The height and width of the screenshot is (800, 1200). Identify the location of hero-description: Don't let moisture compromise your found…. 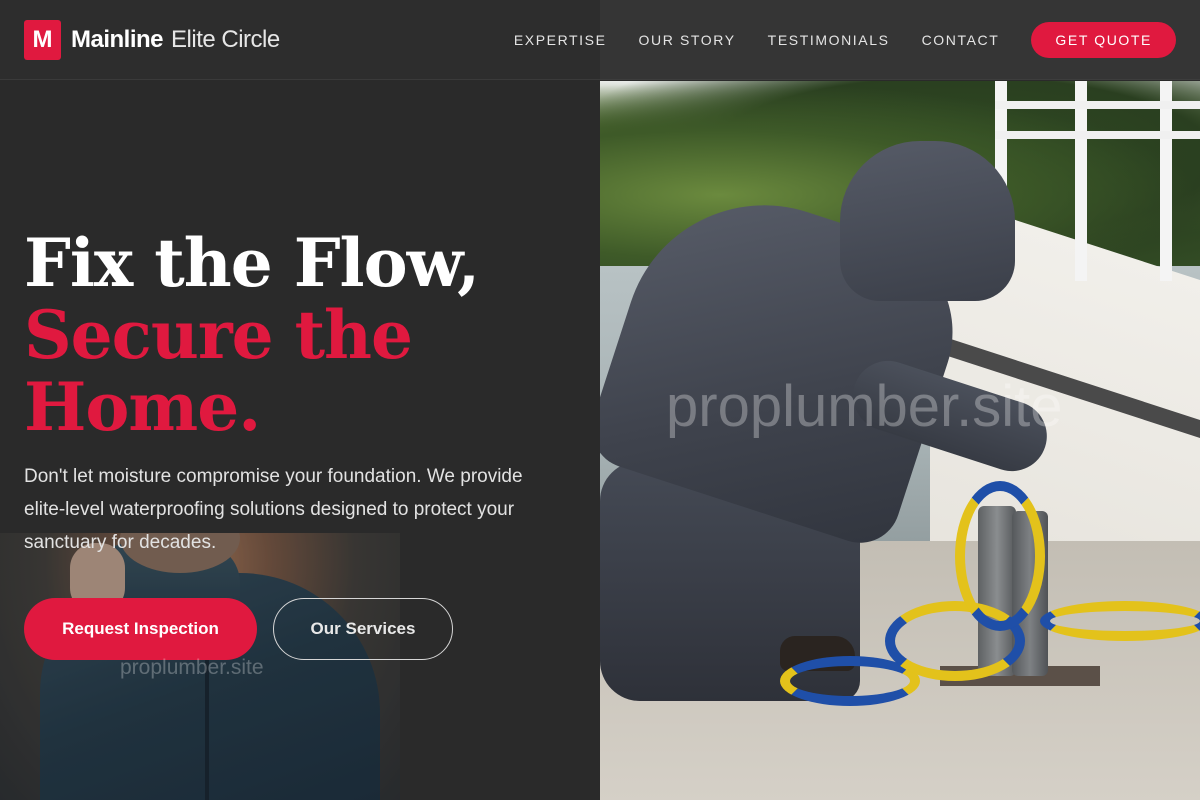
(273, 509).